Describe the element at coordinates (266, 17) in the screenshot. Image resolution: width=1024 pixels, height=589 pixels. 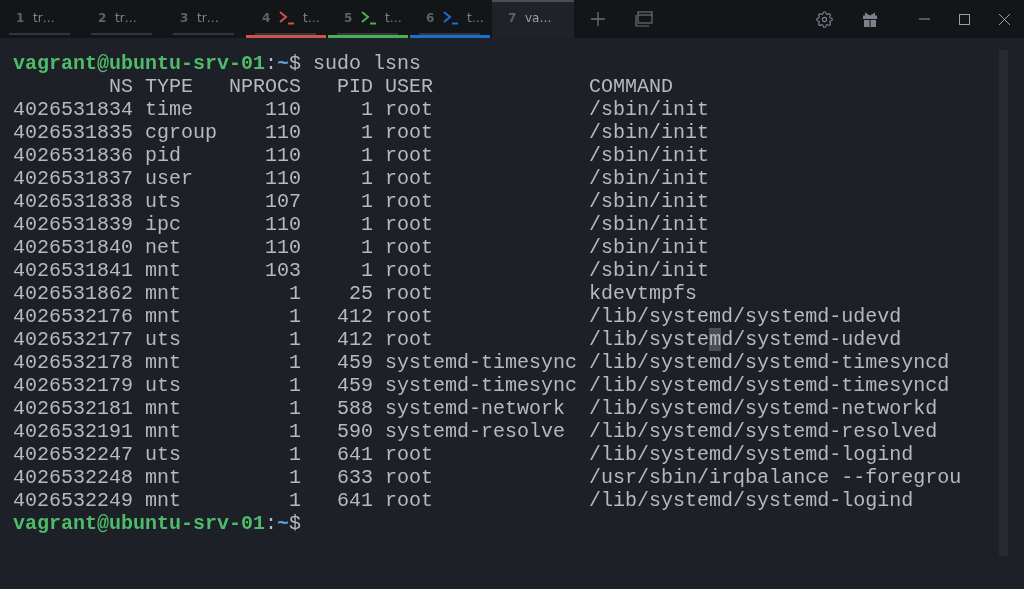
I see `tab-number: 4` at that location.